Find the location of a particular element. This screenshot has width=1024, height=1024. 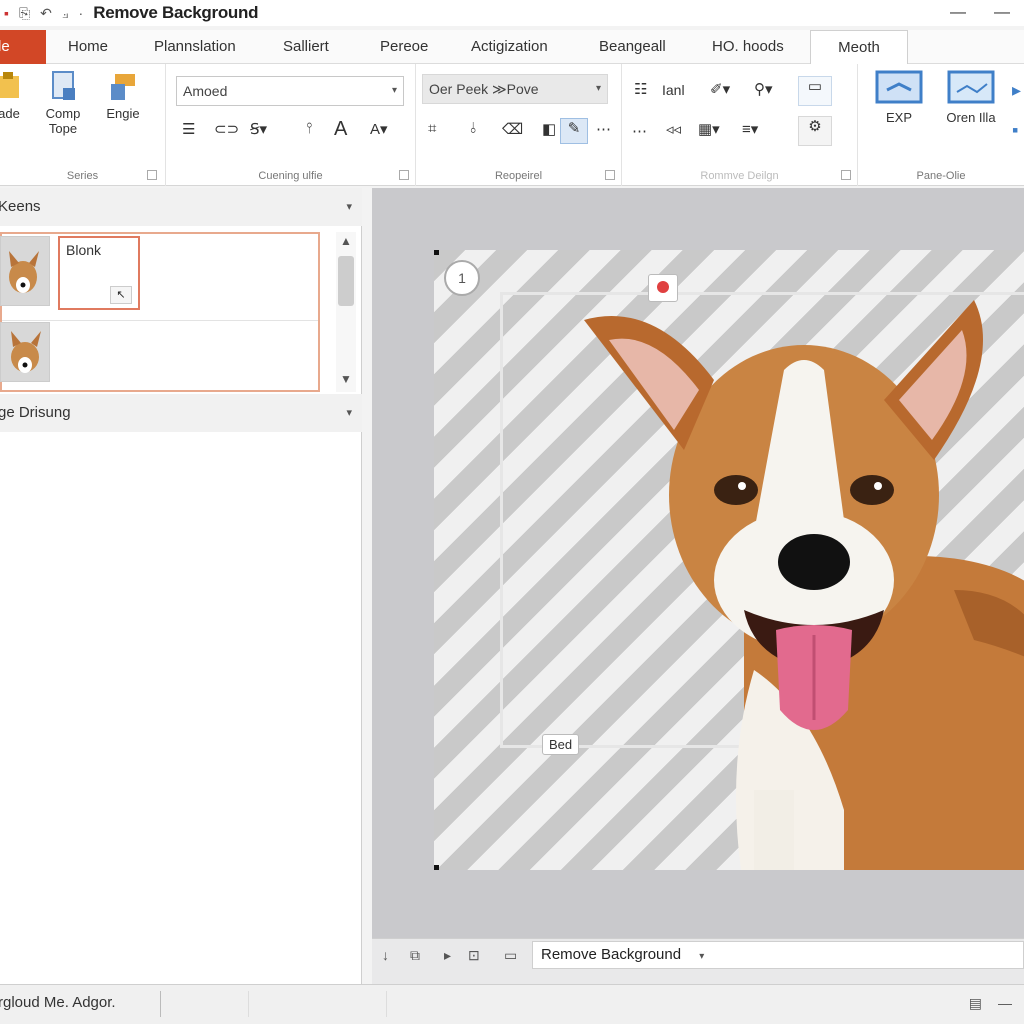

tab-pereoe: Pereoe is located at coordinates (404, 47).